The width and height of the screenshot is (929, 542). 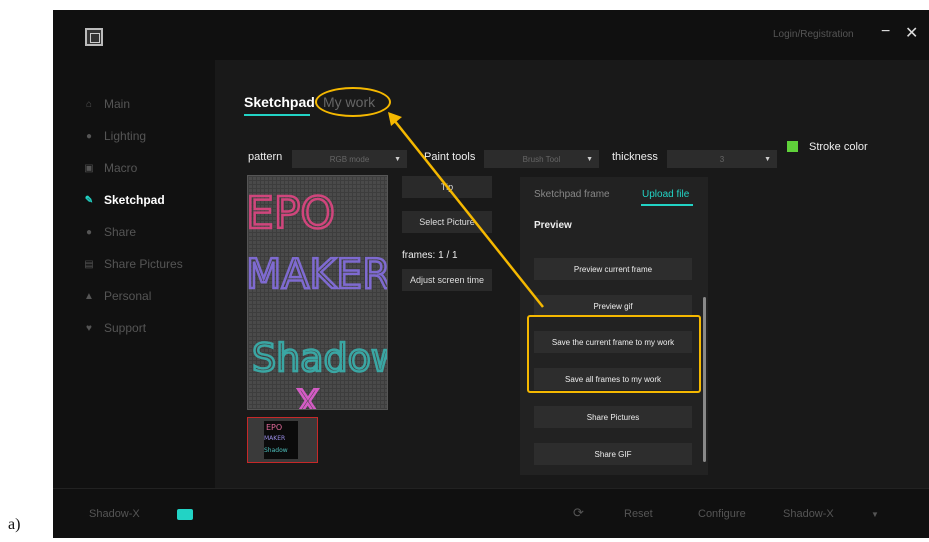 I want to click on sidebar-item-label: Personal, so click(x=128, y=296).